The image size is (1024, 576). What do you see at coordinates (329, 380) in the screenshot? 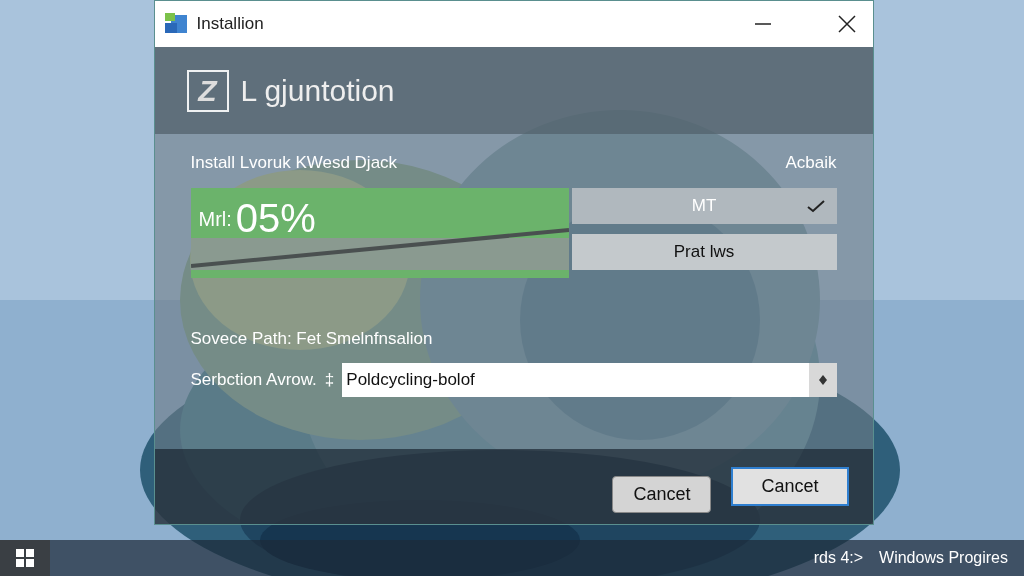
I see `selection-marker: ‡` at bounding box center [329, 380].